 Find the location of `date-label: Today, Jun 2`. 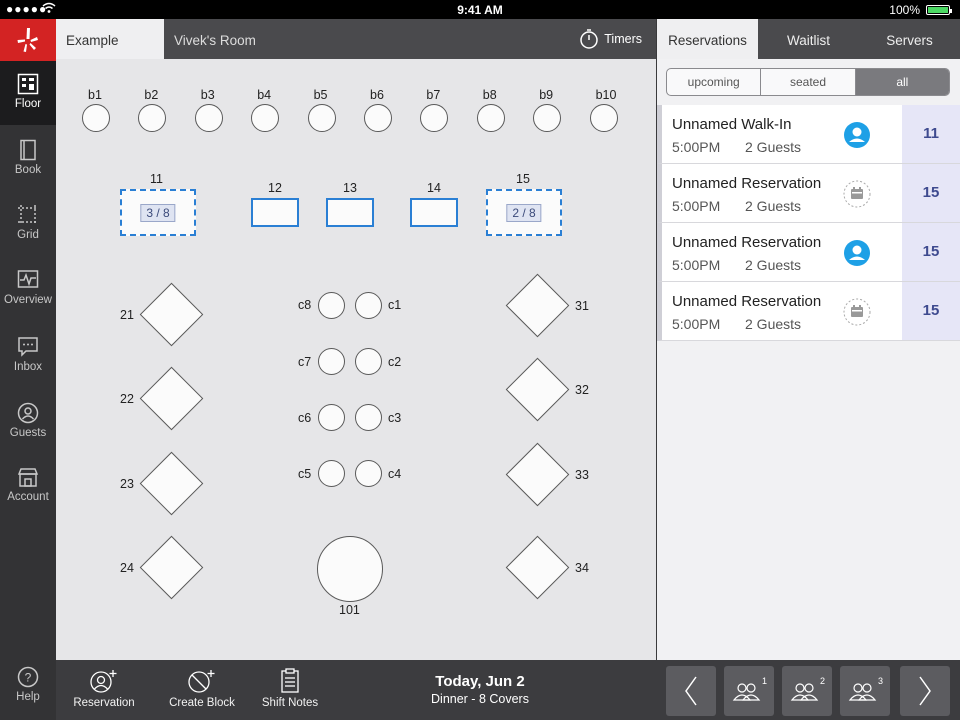

date-label: Today, Jun 2 is located at coordinates (480, 681).